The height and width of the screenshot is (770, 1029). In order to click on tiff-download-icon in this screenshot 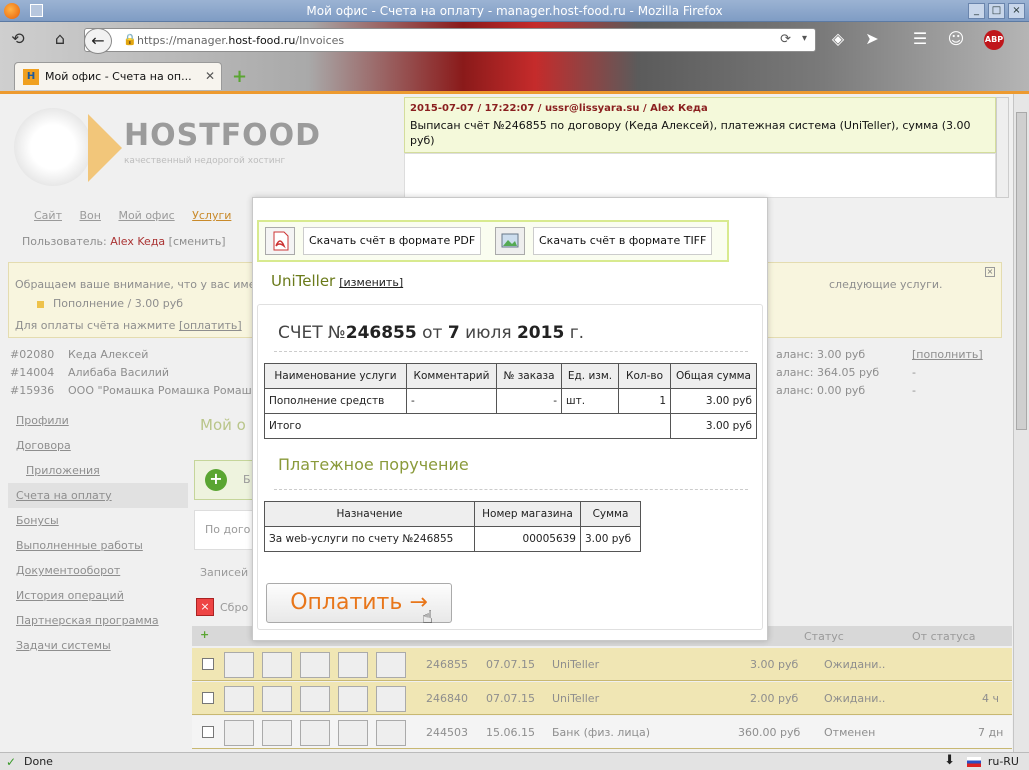, I will do `click(510, 241)`.